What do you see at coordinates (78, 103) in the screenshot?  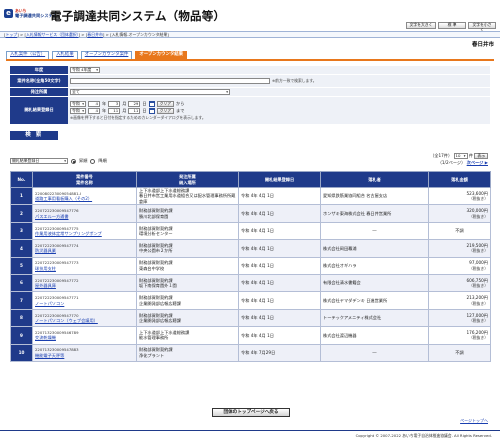 I see `date-from-era: 令和` at bounding box center [78, 103].